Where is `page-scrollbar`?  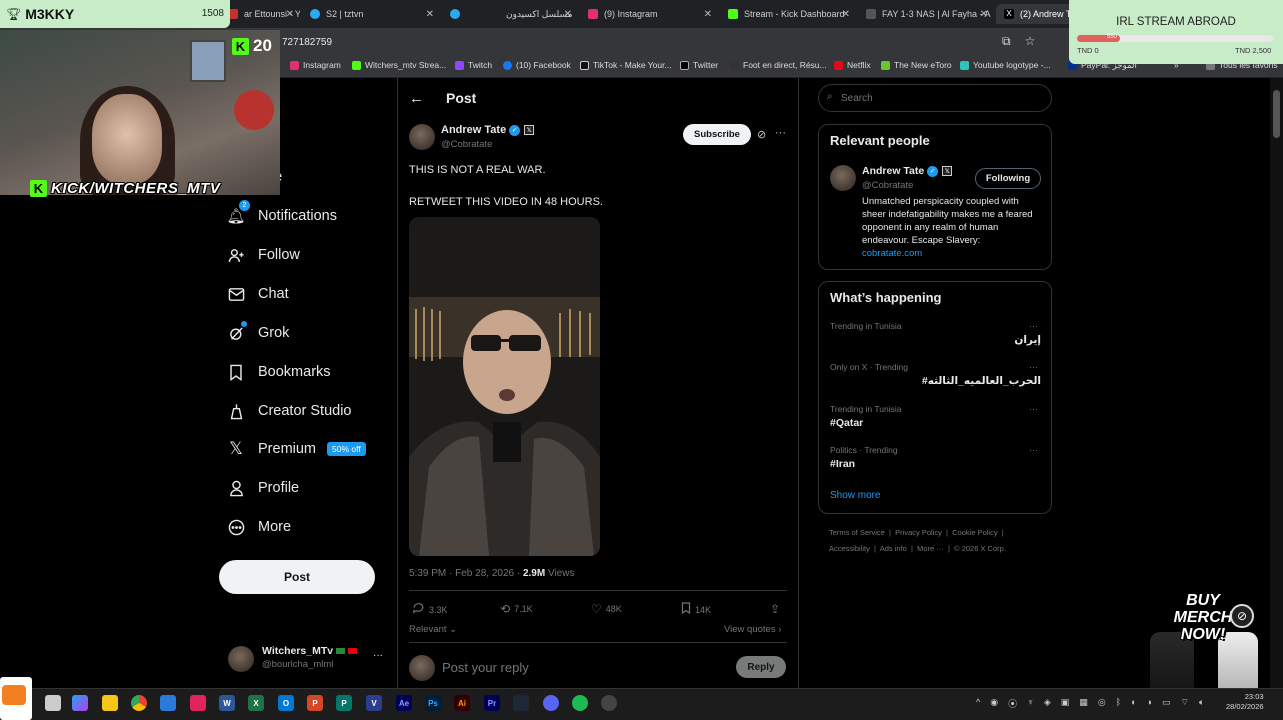 page-scrollbar is located at coordinates (1276, 383).